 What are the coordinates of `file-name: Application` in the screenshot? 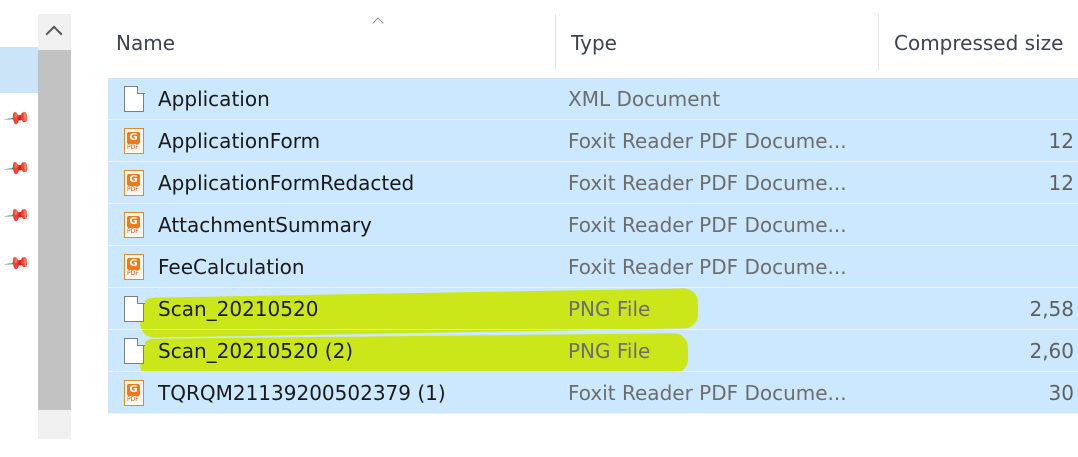 It's located at (214, 99).